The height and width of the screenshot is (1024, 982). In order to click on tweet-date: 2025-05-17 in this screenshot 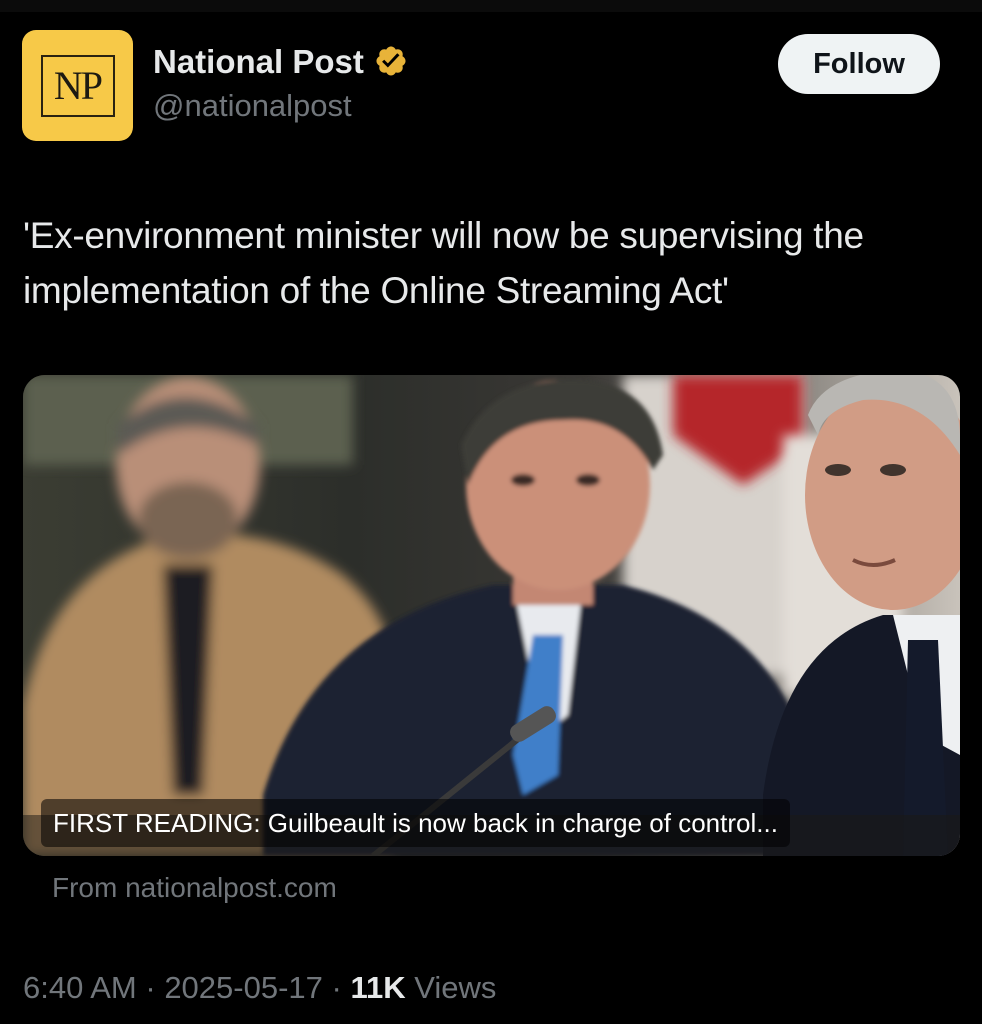, I will do `click(243, 987)`.